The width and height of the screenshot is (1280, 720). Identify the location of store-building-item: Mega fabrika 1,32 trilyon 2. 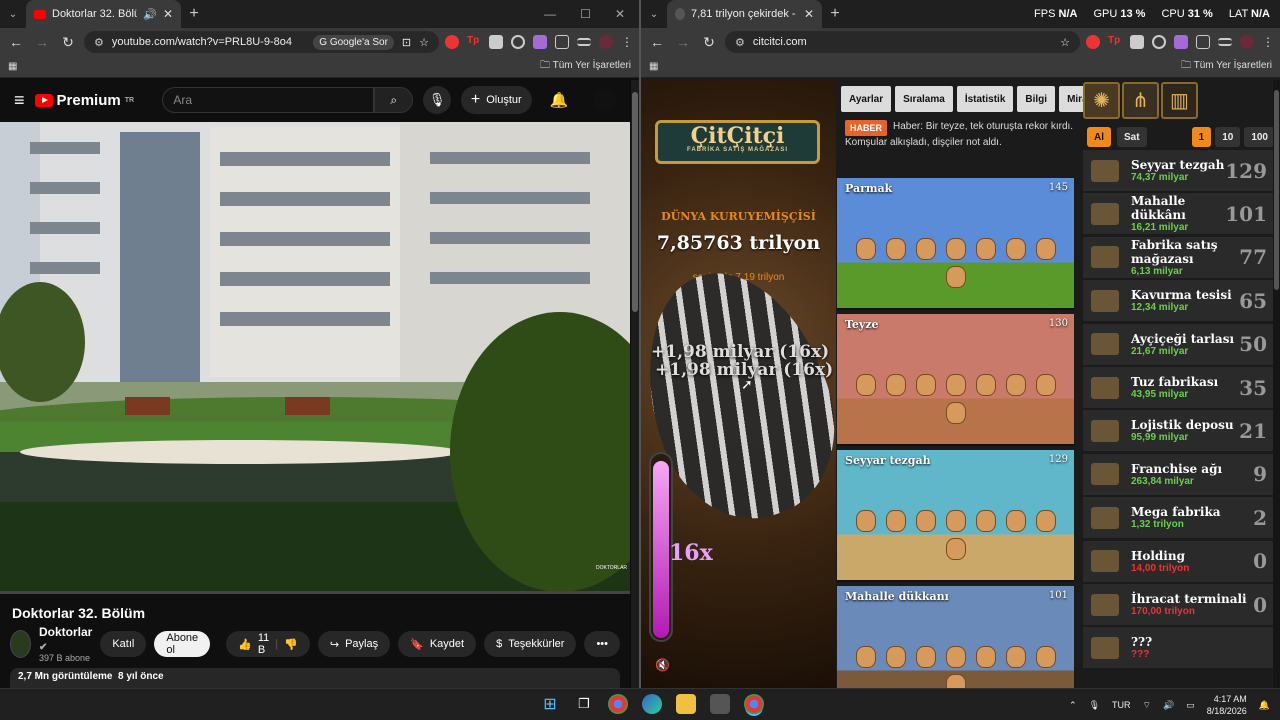
(1178, 518).